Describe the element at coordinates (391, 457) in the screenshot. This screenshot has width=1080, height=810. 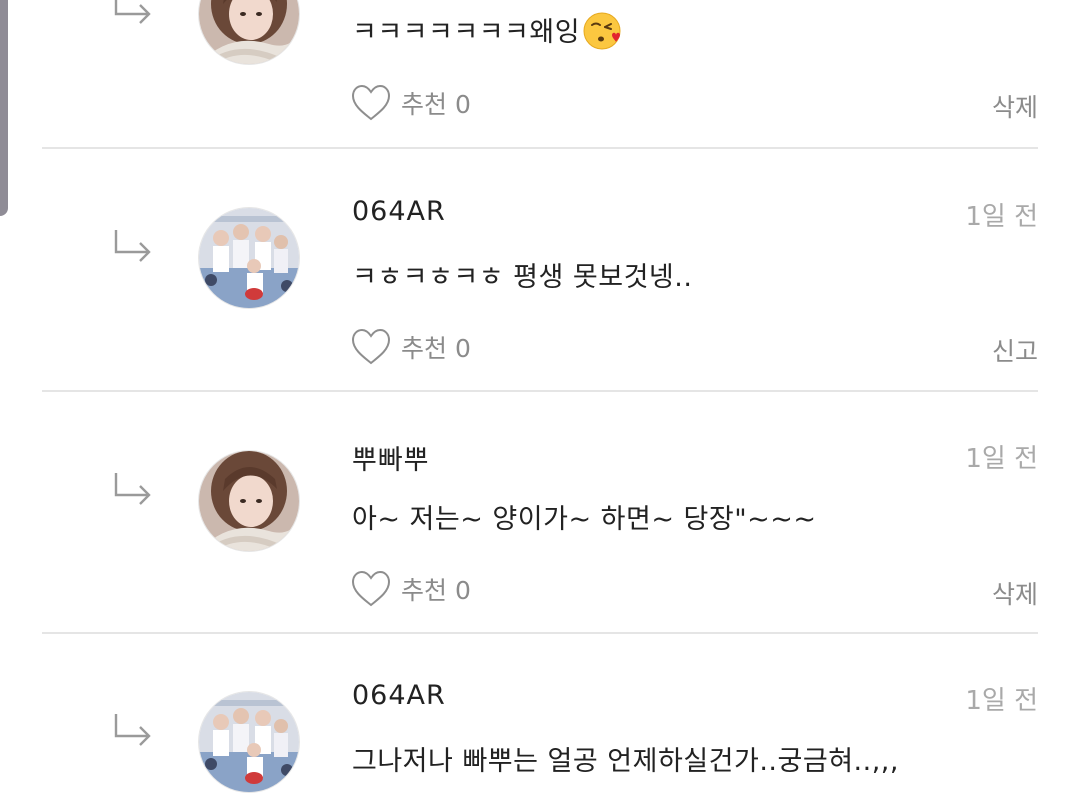
I see `comment-author: 뿌빠뿌` at that location.